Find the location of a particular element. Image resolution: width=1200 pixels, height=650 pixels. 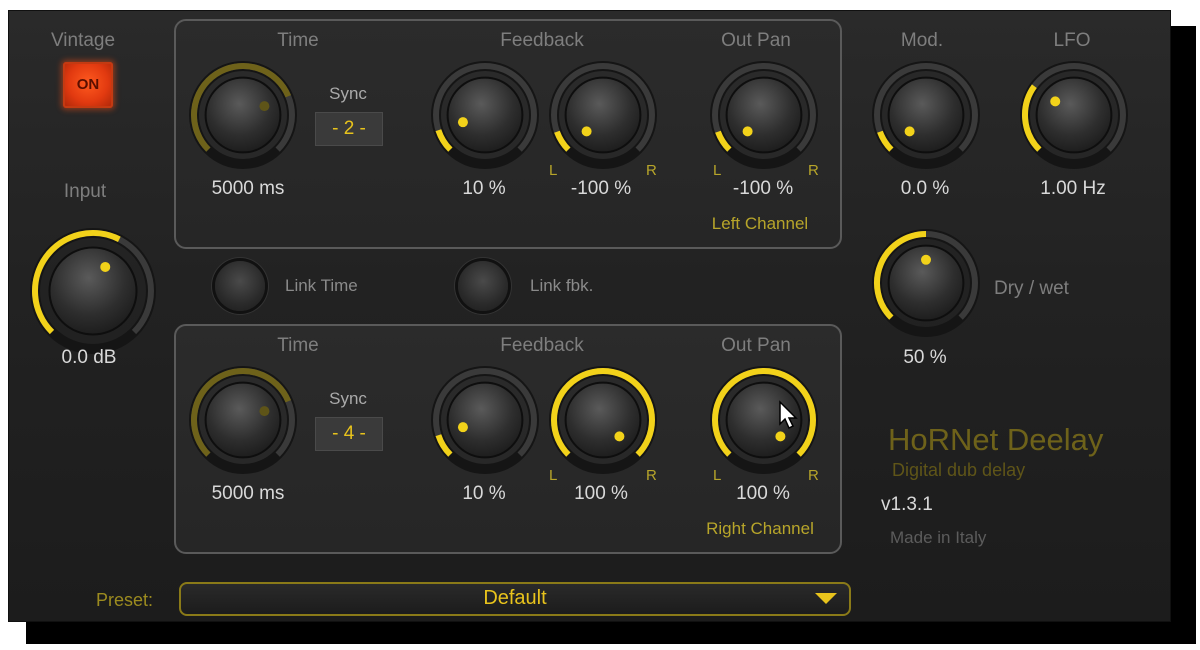

right-time-knob is located at coordinates (243, 420).